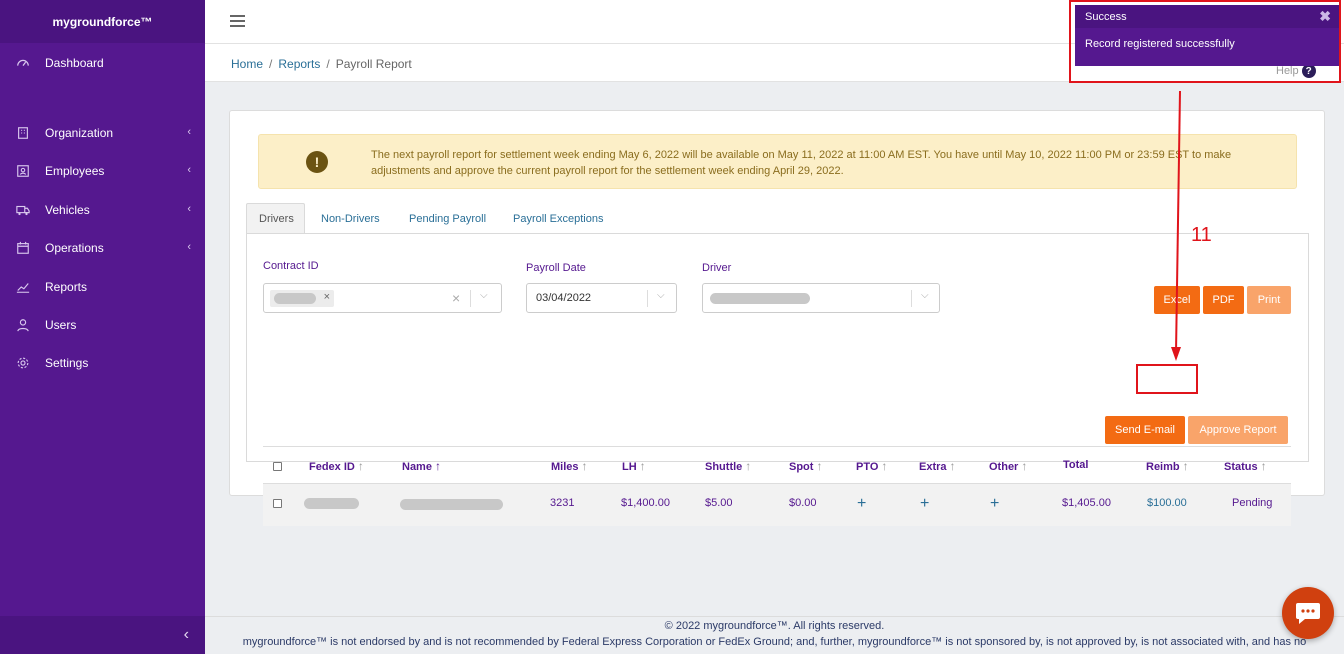 Image resolution: width=1344 pixels, height=654 pixels. What do you see at coordinates (601, 298) in the screenshot?
I see `payroll-date-select: 03/04/2022 ⌵` at bounding box center [601, 298].